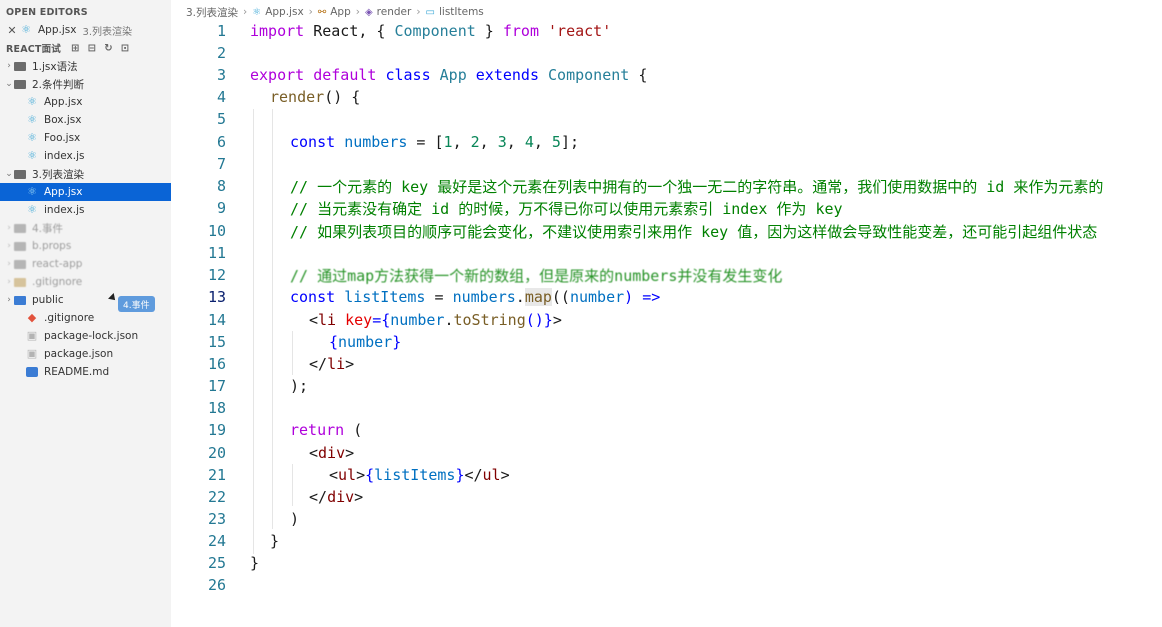 This screenshot has height=627, width=1162. I want to click on number-token: 4, so click(529, 142).